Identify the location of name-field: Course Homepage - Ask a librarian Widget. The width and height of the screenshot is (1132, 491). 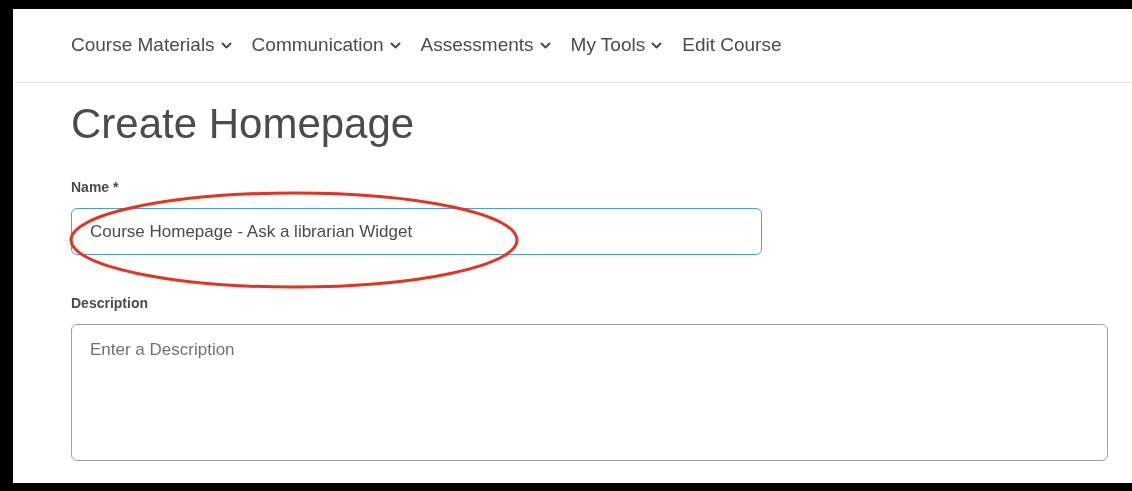
(416, 231).